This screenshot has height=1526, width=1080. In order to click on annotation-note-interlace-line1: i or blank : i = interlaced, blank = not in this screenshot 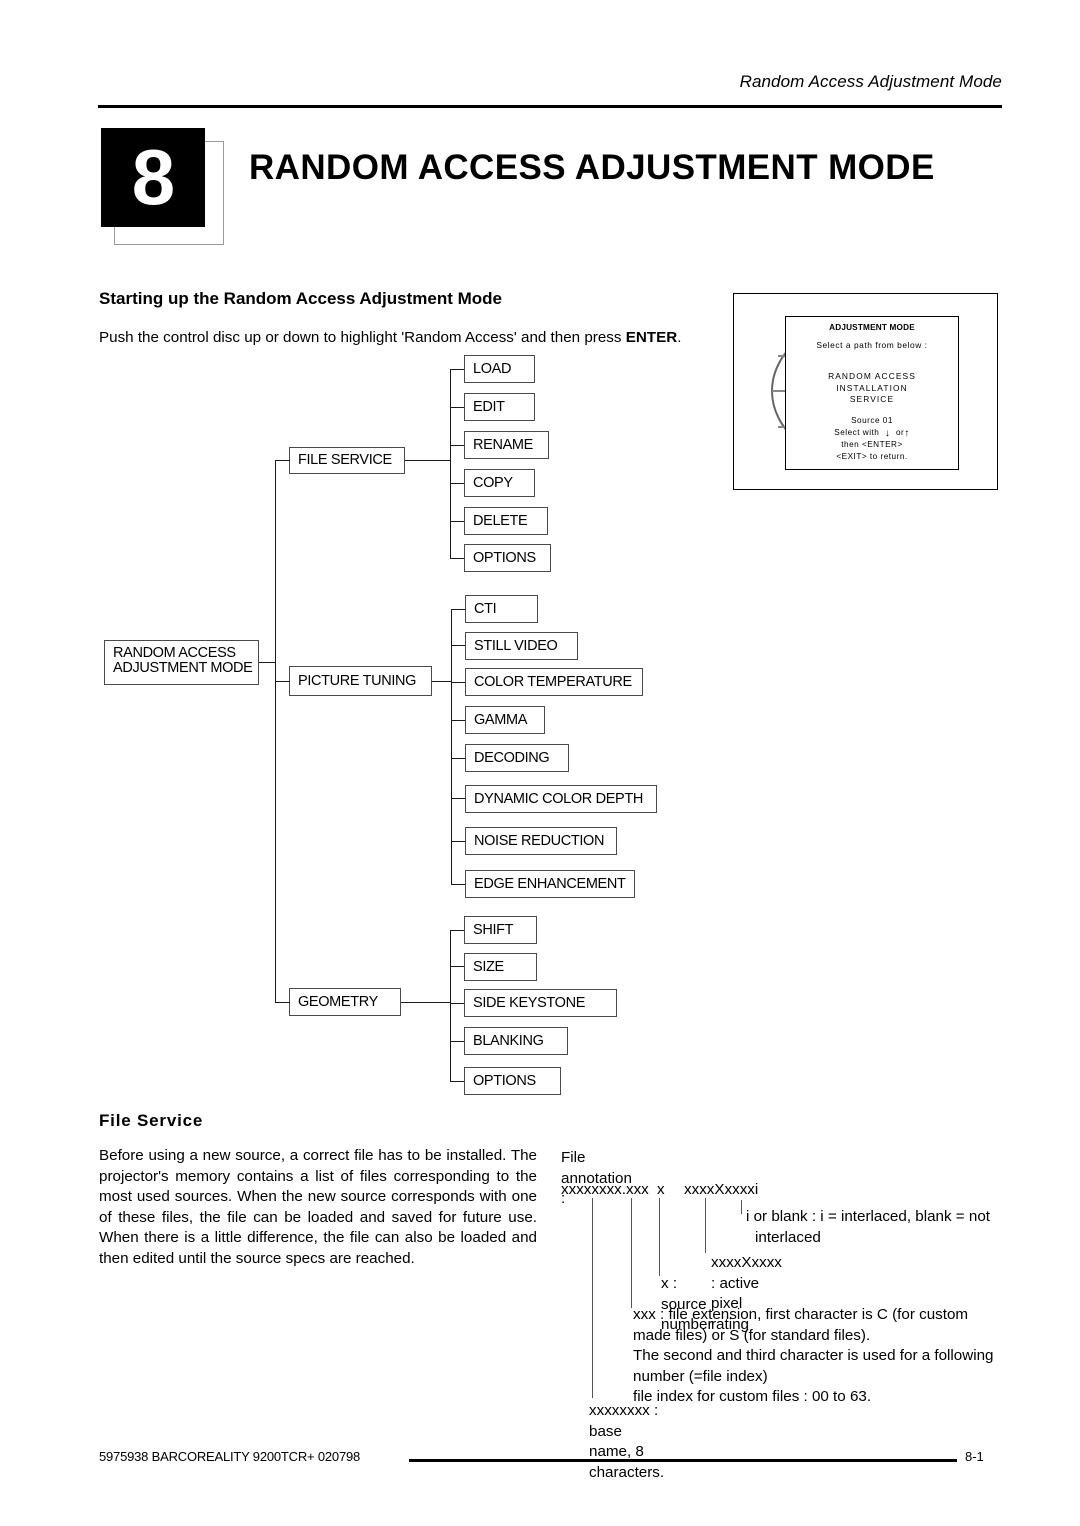, I will do `click(868, 1216)`.